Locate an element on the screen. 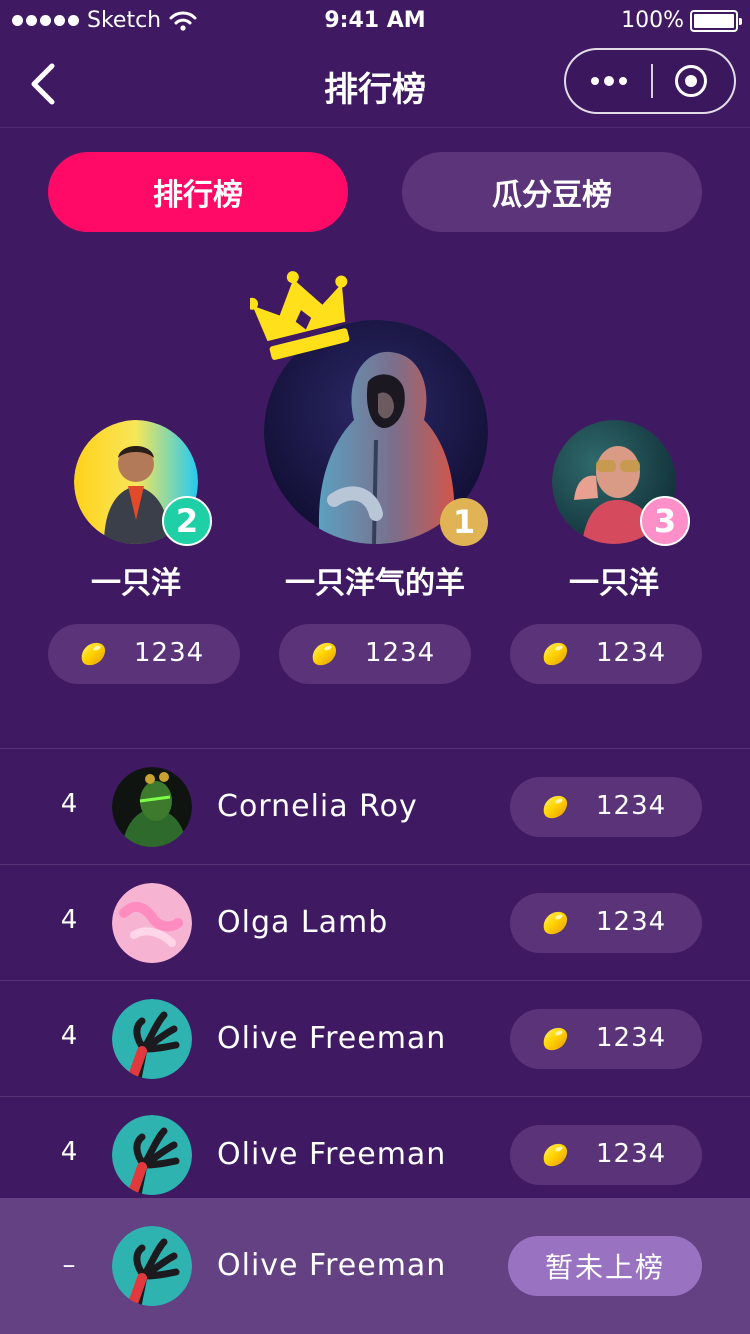 The height and width of the screenshot is (1334, 750). my-rank: – is located at coordinates (69, 1265).